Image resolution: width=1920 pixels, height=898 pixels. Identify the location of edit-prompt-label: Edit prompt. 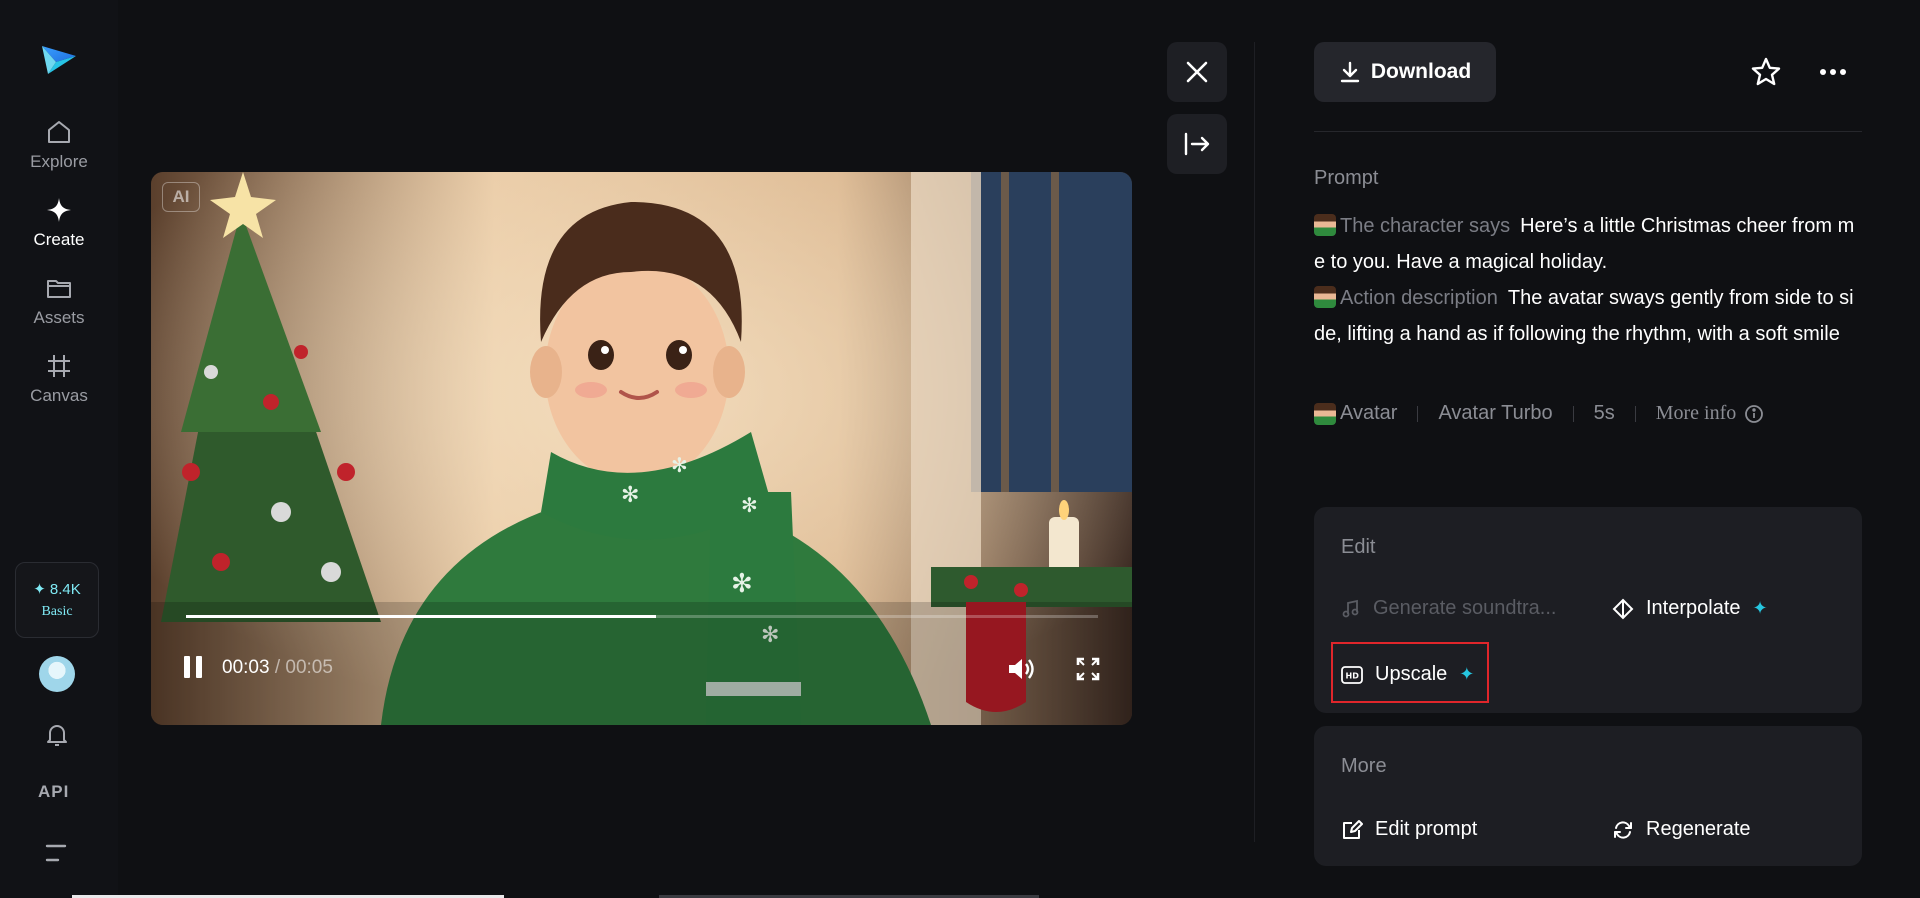
(1426, 829).